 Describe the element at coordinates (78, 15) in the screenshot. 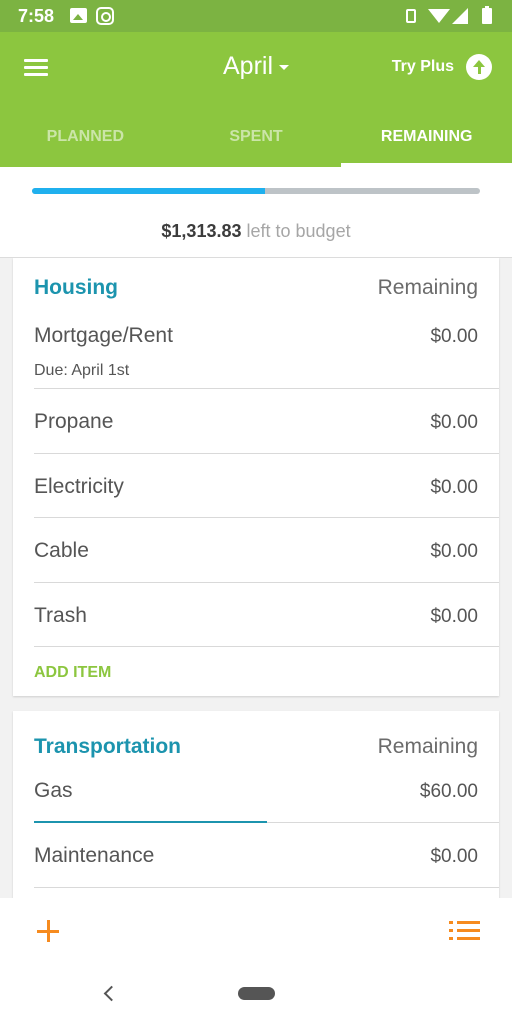

I see `gallery-notification-icon` at that location.